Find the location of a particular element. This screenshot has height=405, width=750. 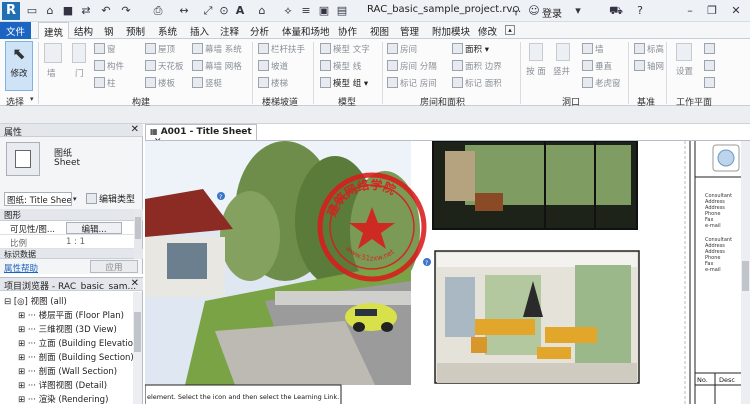

level-button: 标高 is located at coordinates (649, 49).